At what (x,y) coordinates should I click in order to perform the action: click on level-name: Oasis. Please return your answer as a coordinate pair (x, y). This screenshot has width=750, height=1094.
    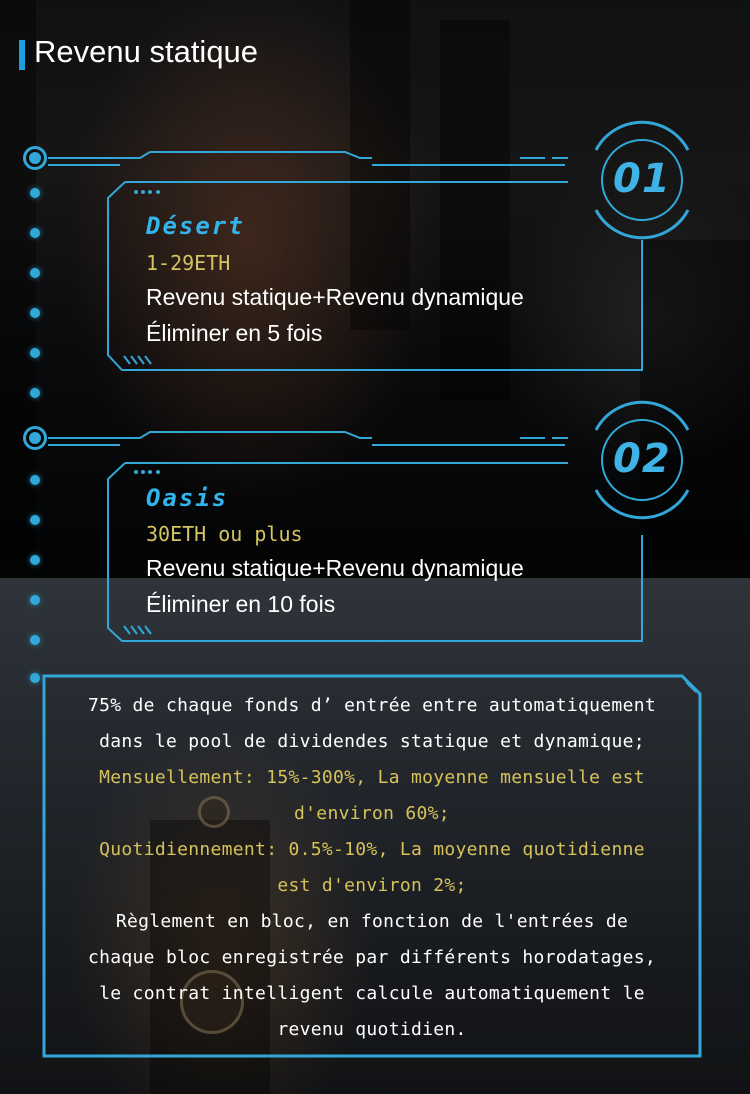
    Looking at the image, I should click on (187, 498).